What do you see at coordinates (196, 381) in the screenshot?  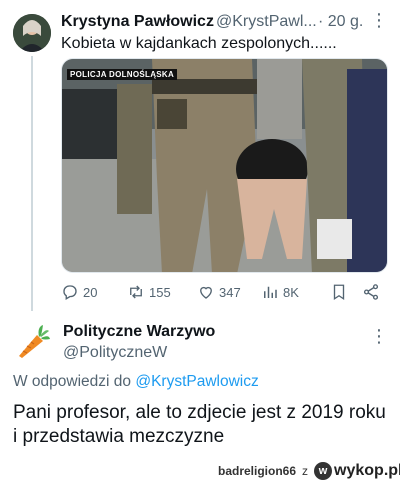 I see `reply-target-link: @KrystPawlowicz` at bounding box center [196, 381].